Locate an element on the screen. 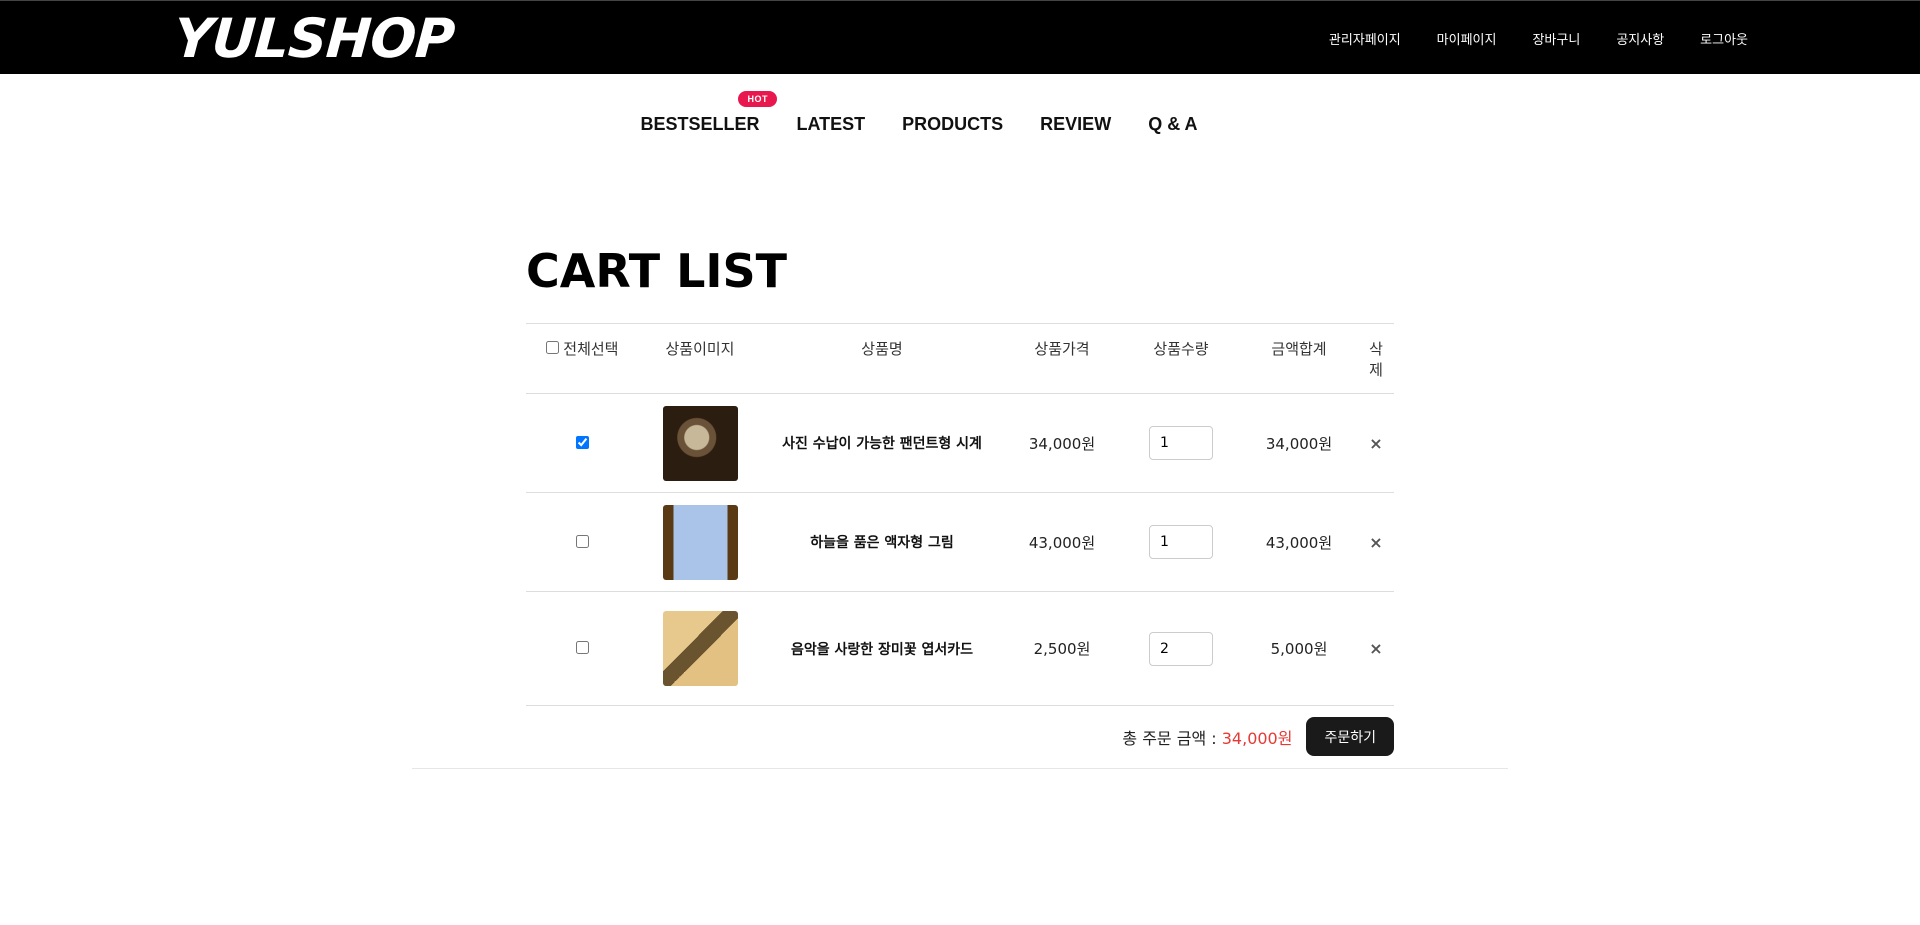 This screenshot has width=1920, height=925. row-total: 34,000원 is located at coordinates (1299, 443).